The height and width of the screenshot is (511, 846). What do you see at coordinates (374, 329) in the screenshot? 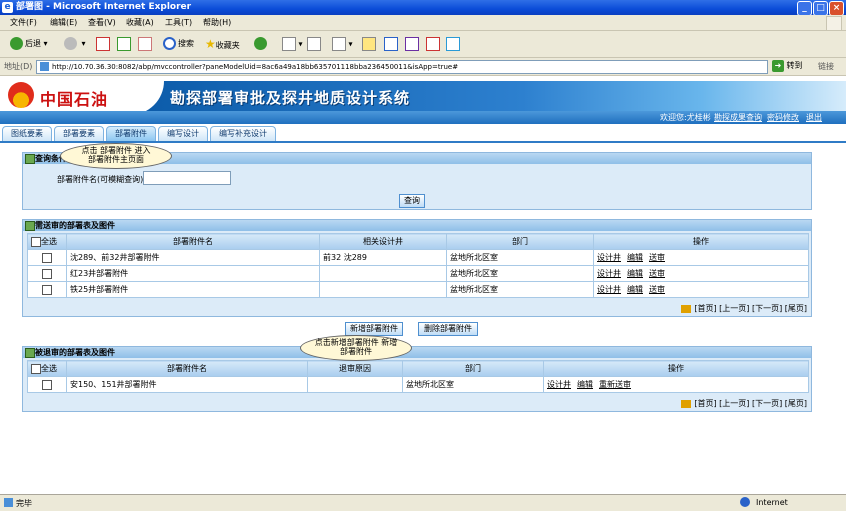
I see `add-attachment-button: 新增部署附件` at bounding box center [374, 329].